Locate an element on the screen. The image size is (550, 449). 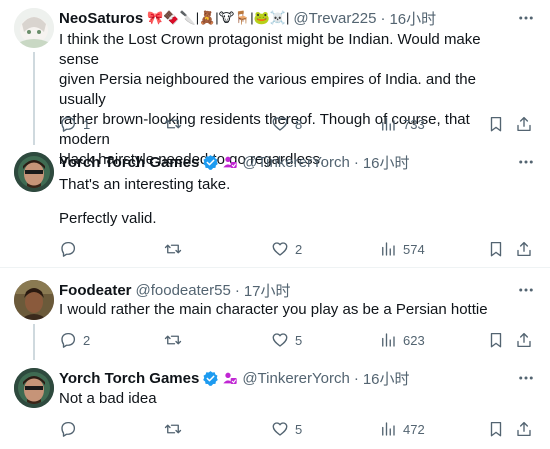
post-header: Foodeater @foodeater55 · 17小时 is located at coordinates (175, 290).